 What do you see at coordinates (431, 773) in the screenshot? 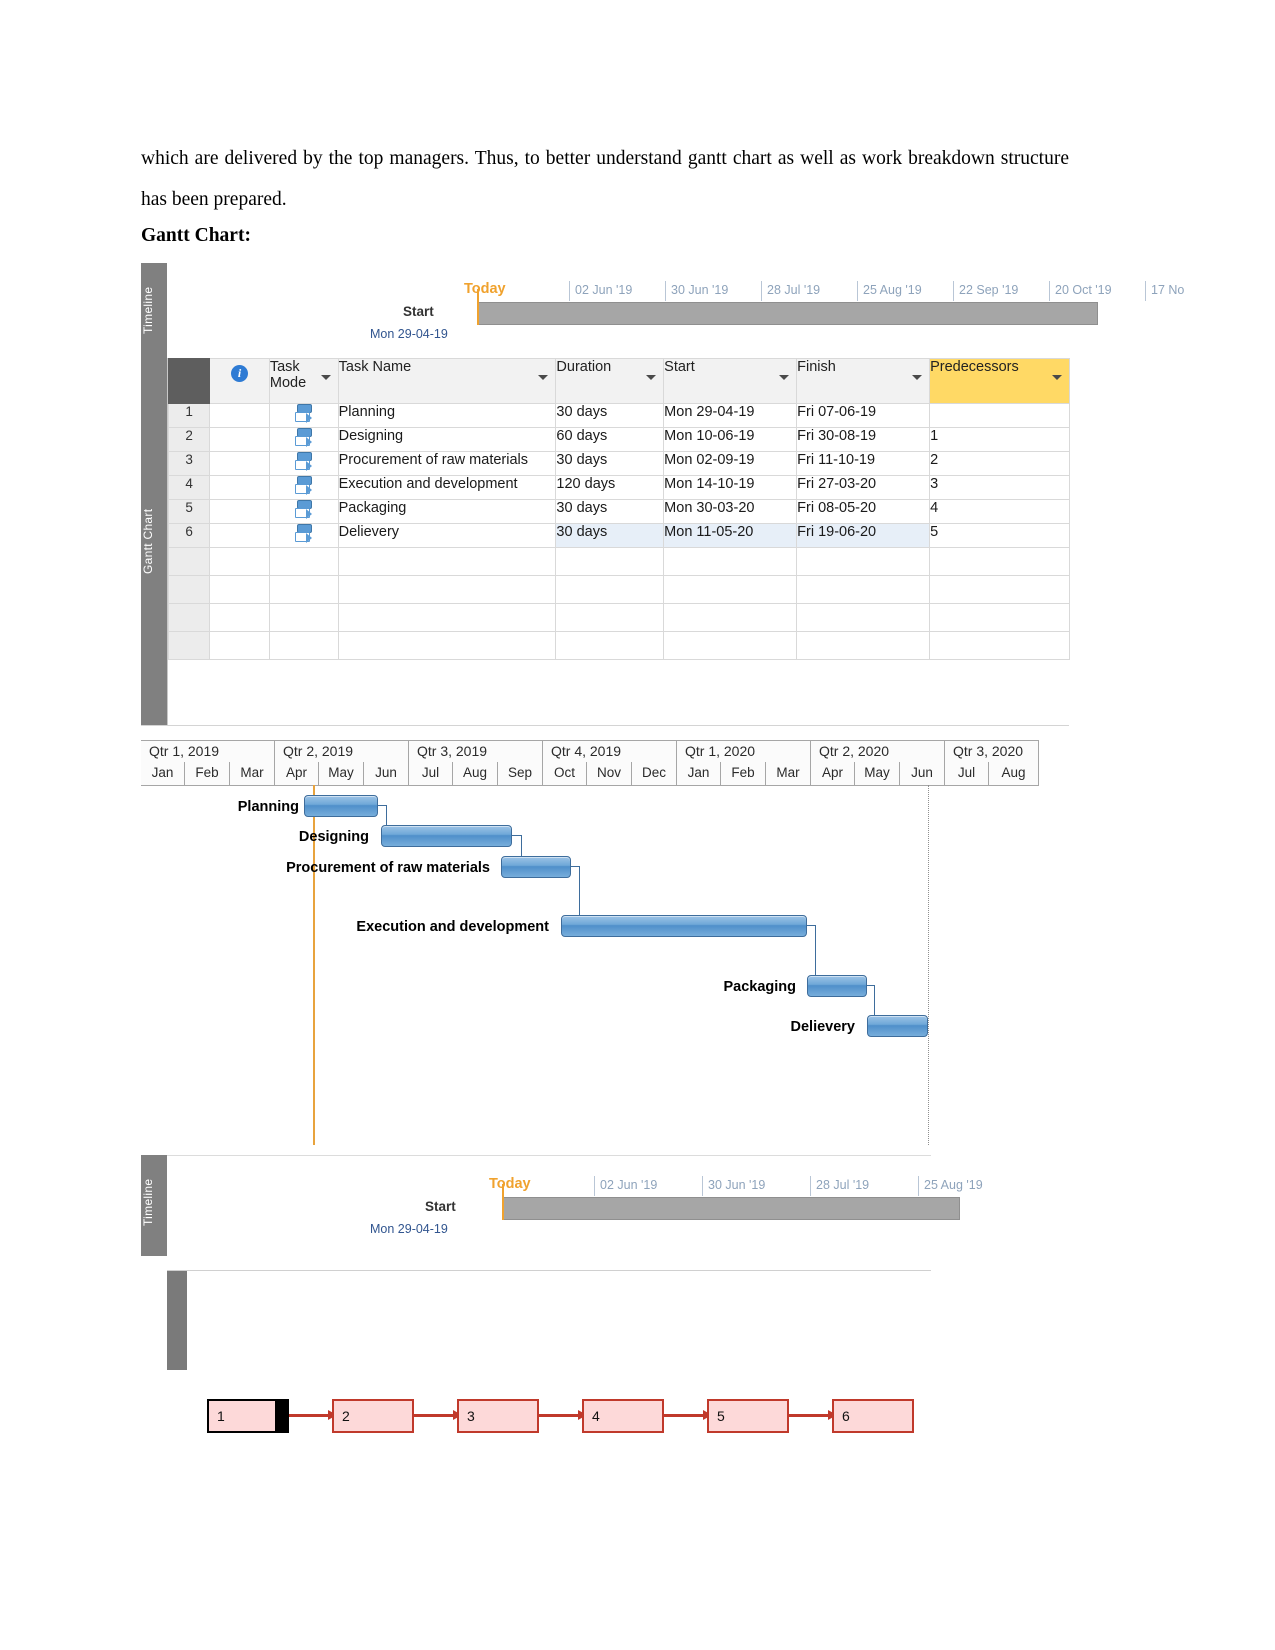
I see `month-cell: Jul` at bounding box center [431, 773].